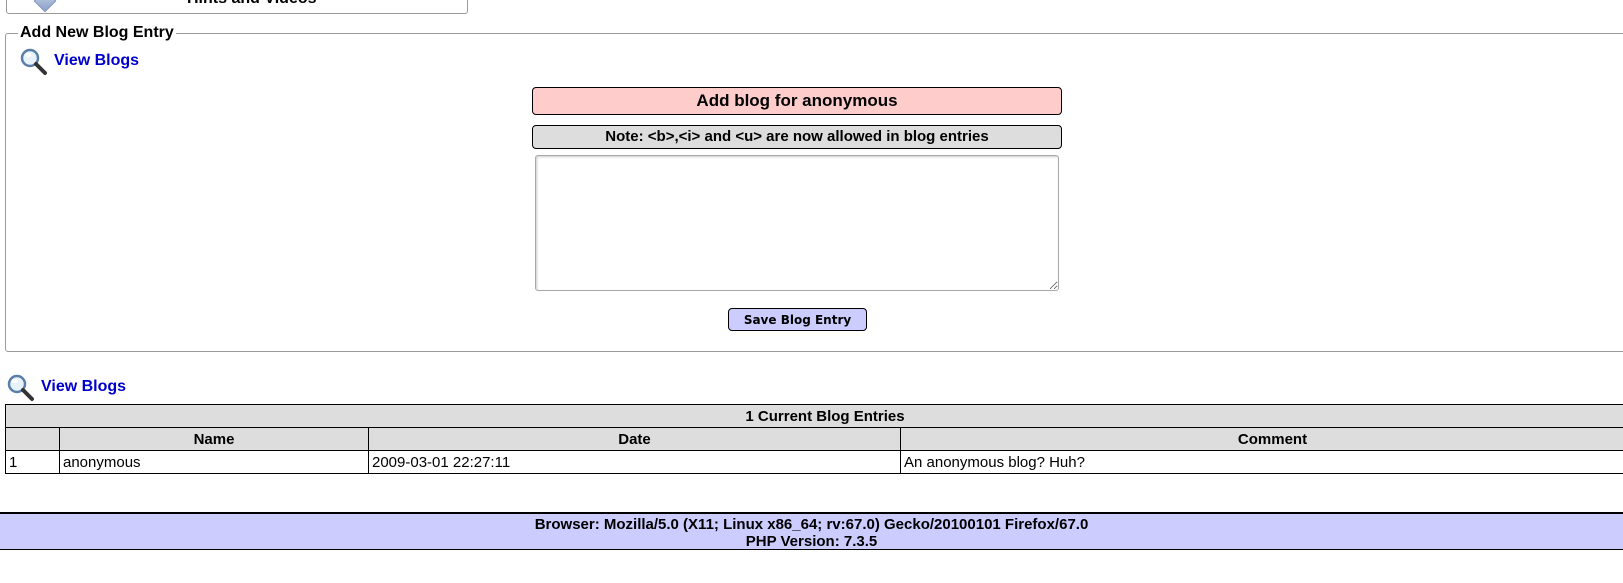 This screenshot has height=583, width=1623. I want to click on hints-and-videos-panel: Hints and Videos, so click(237, 7).